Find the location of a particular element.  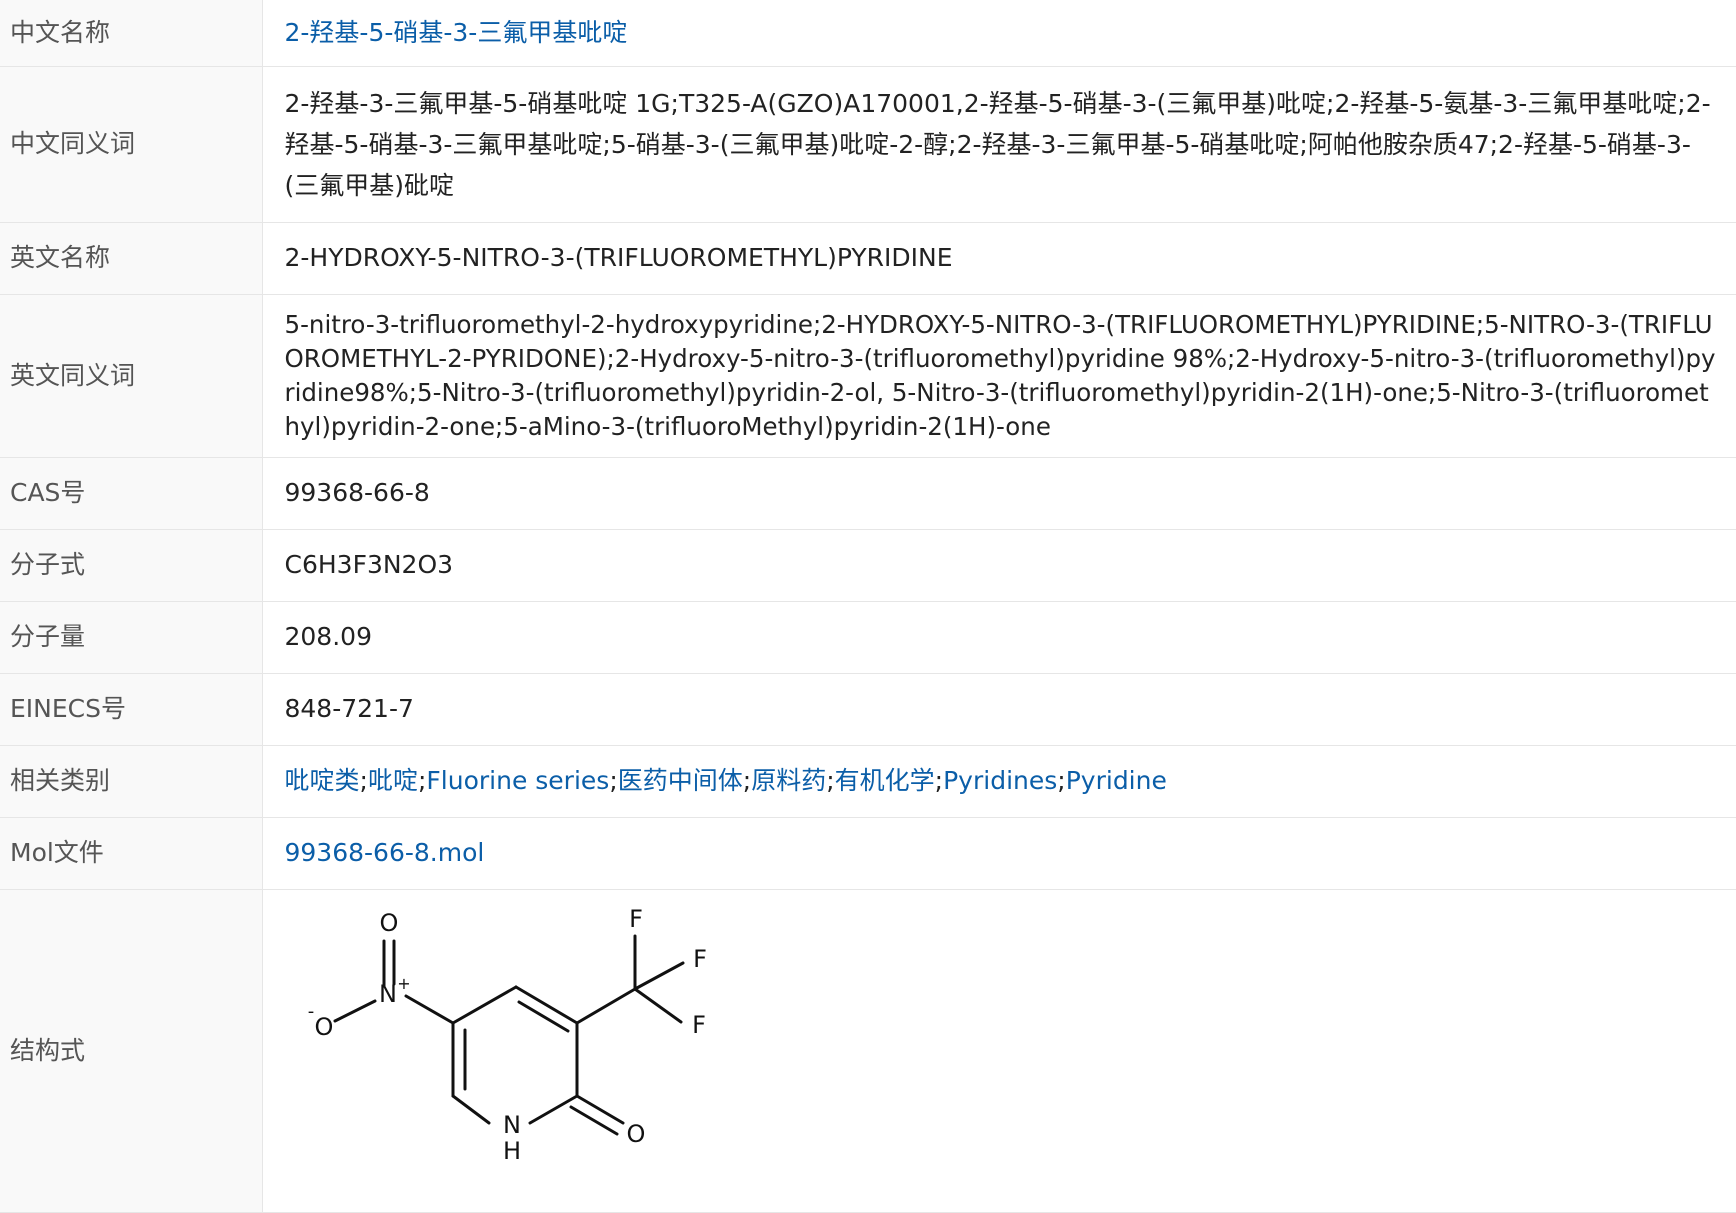

row-label-mol: Mol文件 is located at coordinates (131, 853).